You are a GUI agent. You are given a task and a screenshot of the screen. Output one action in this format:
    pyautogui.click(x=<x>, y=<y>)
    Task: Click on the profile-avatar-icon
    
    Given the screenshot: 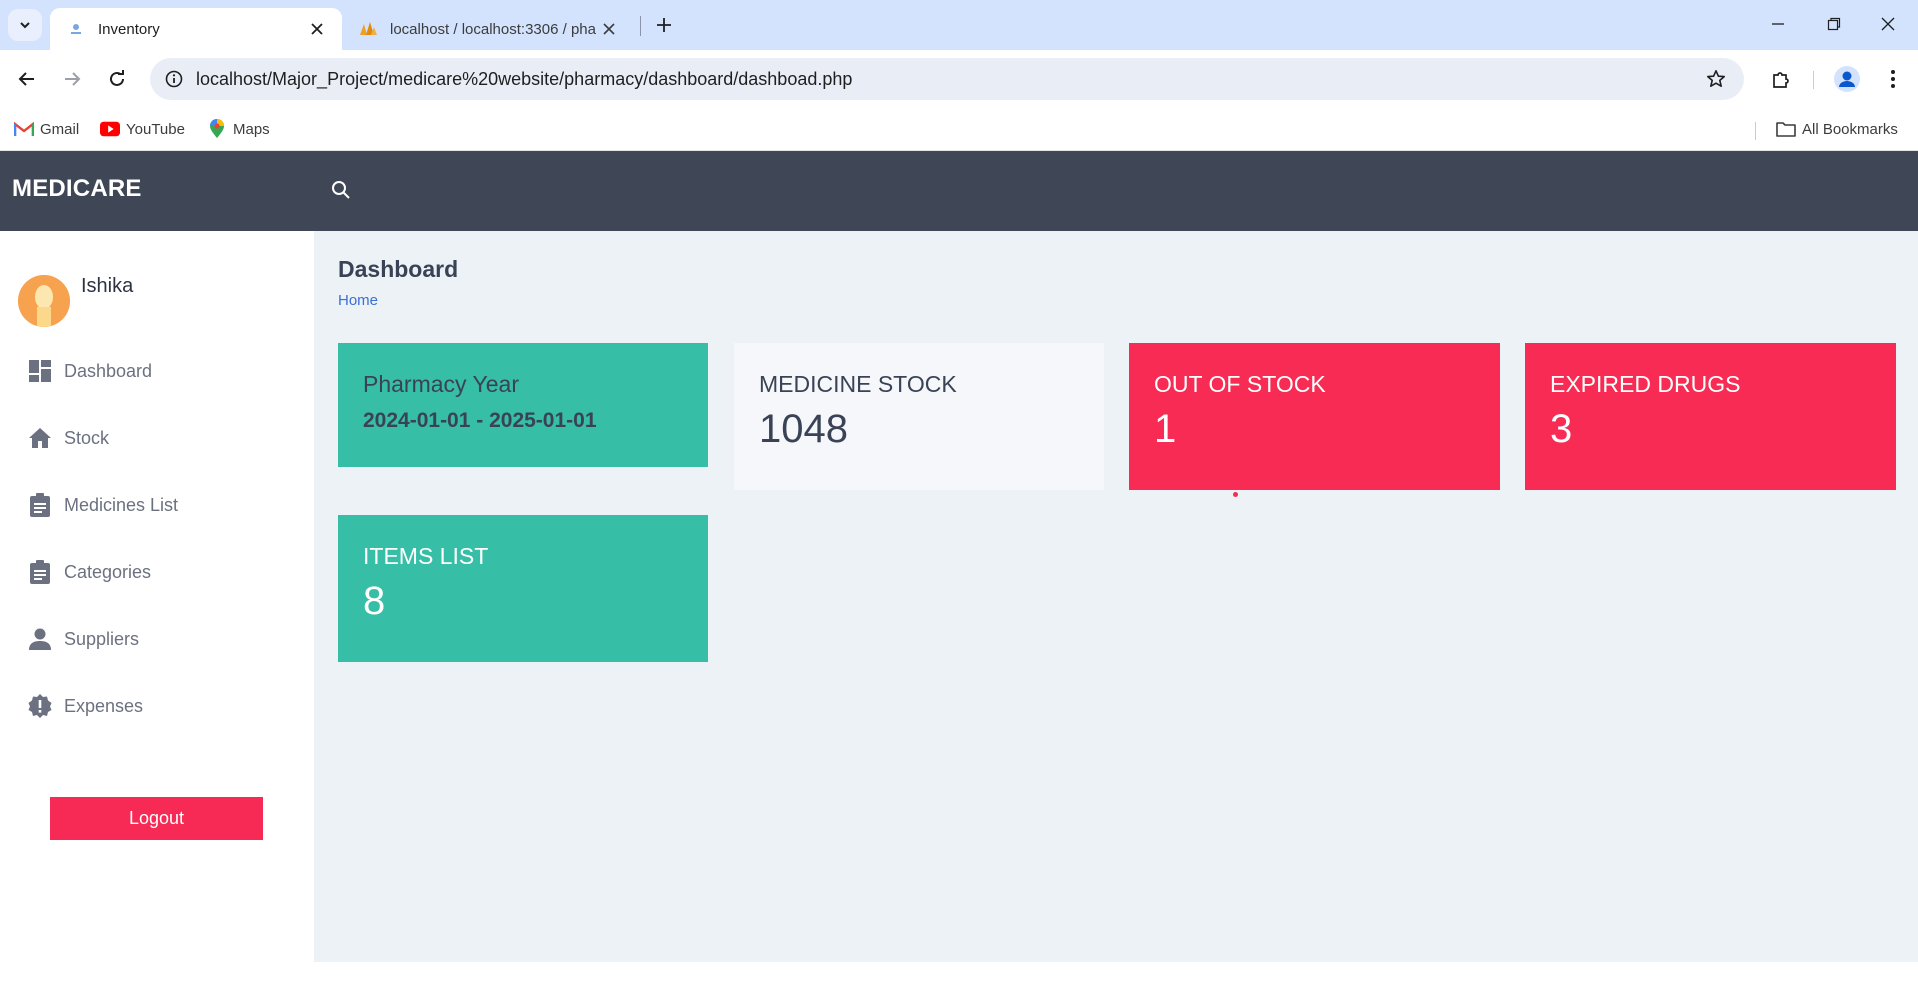 What is the action you would take?
    pyautogui.click(x=1847, y=79)
    